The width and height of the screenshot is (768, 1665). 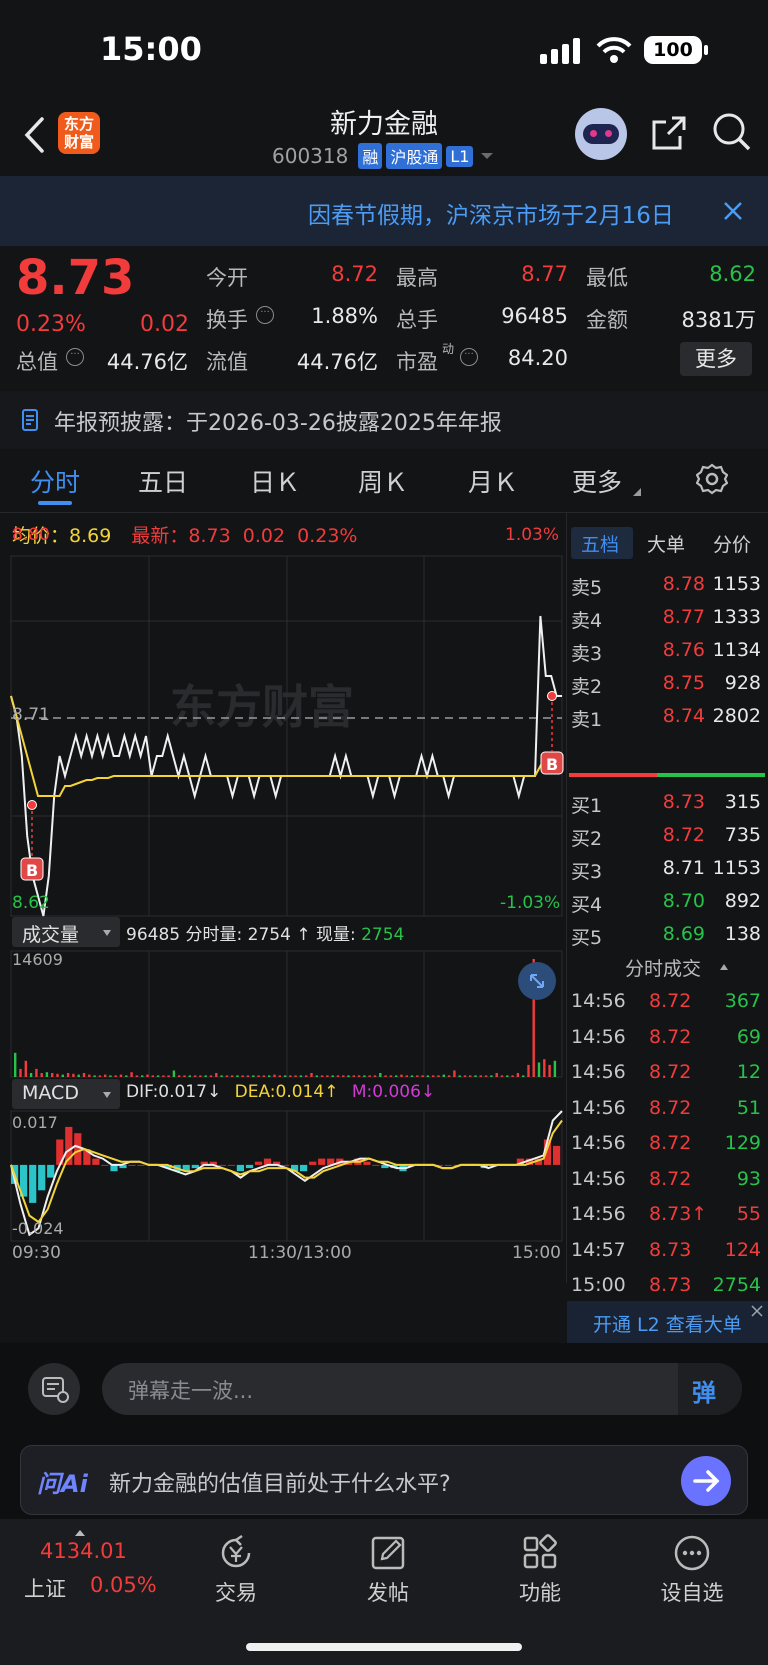 I want to click on current-price: 8.73, so click(x=75, y=278).